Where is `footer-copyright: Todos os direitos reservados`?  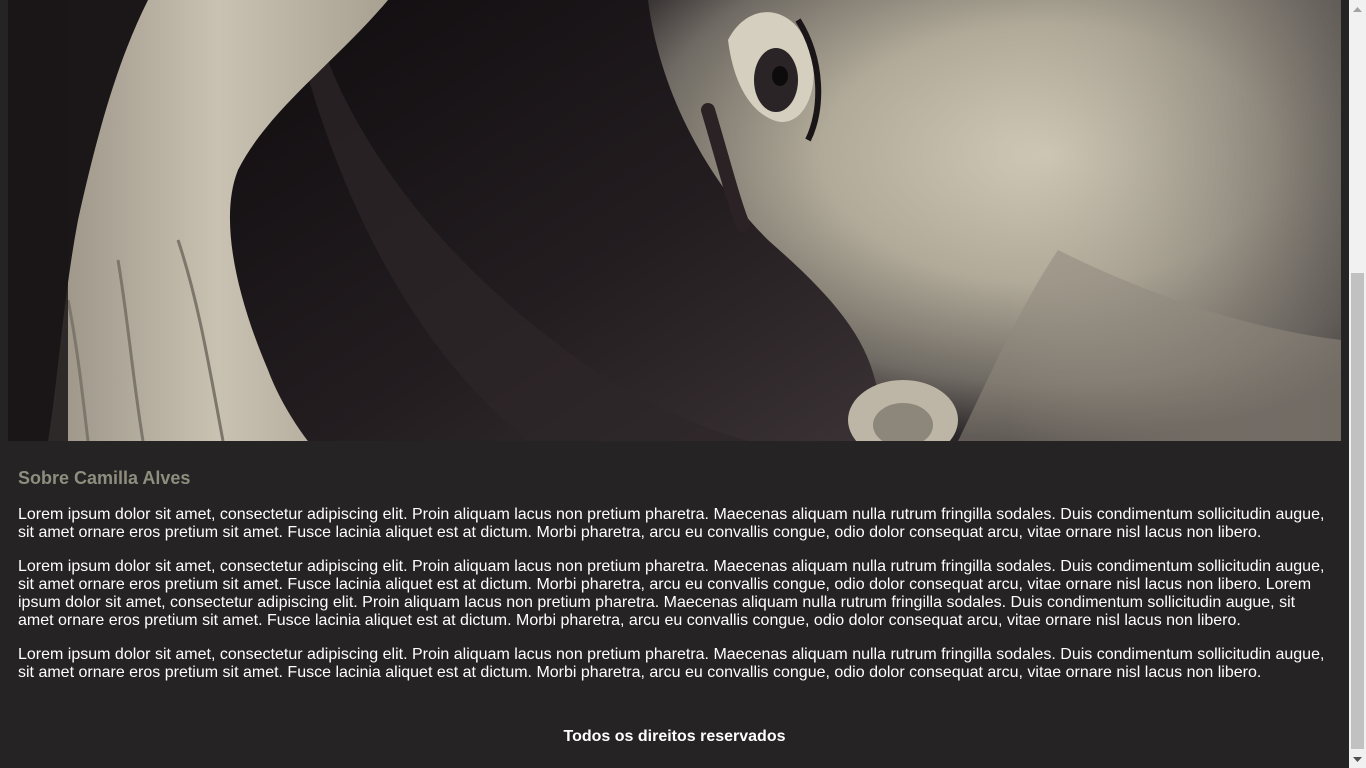
footer-copyright: Todos os direitos reservados is located at coordinates (674, 736).